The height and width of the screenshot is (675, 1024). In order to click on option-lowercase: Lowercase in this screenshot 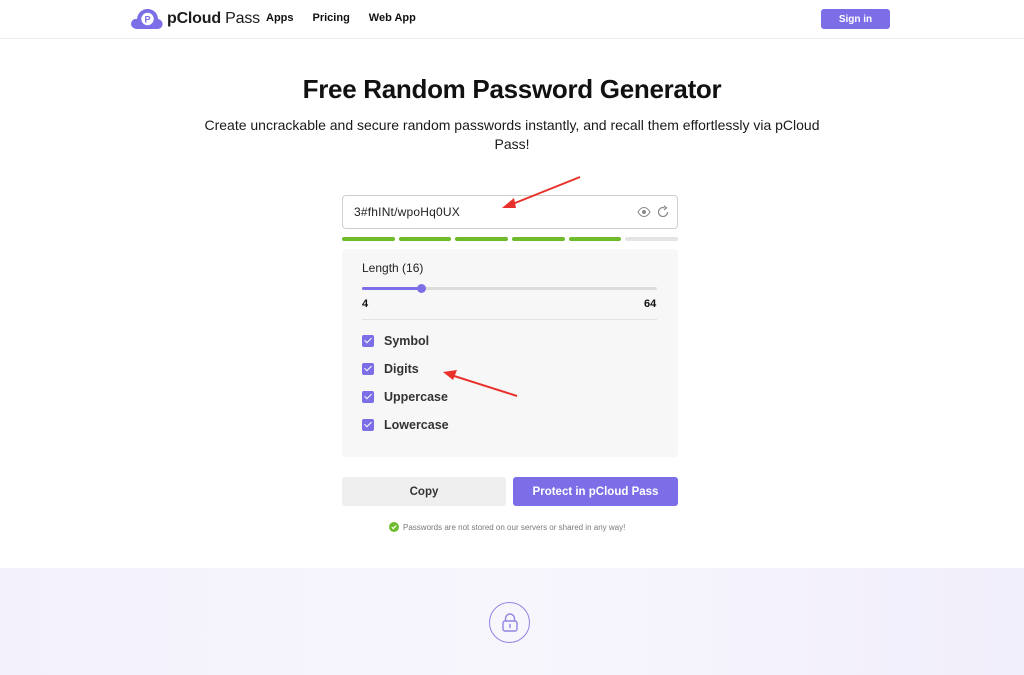, I will do `click(405, 425)`.